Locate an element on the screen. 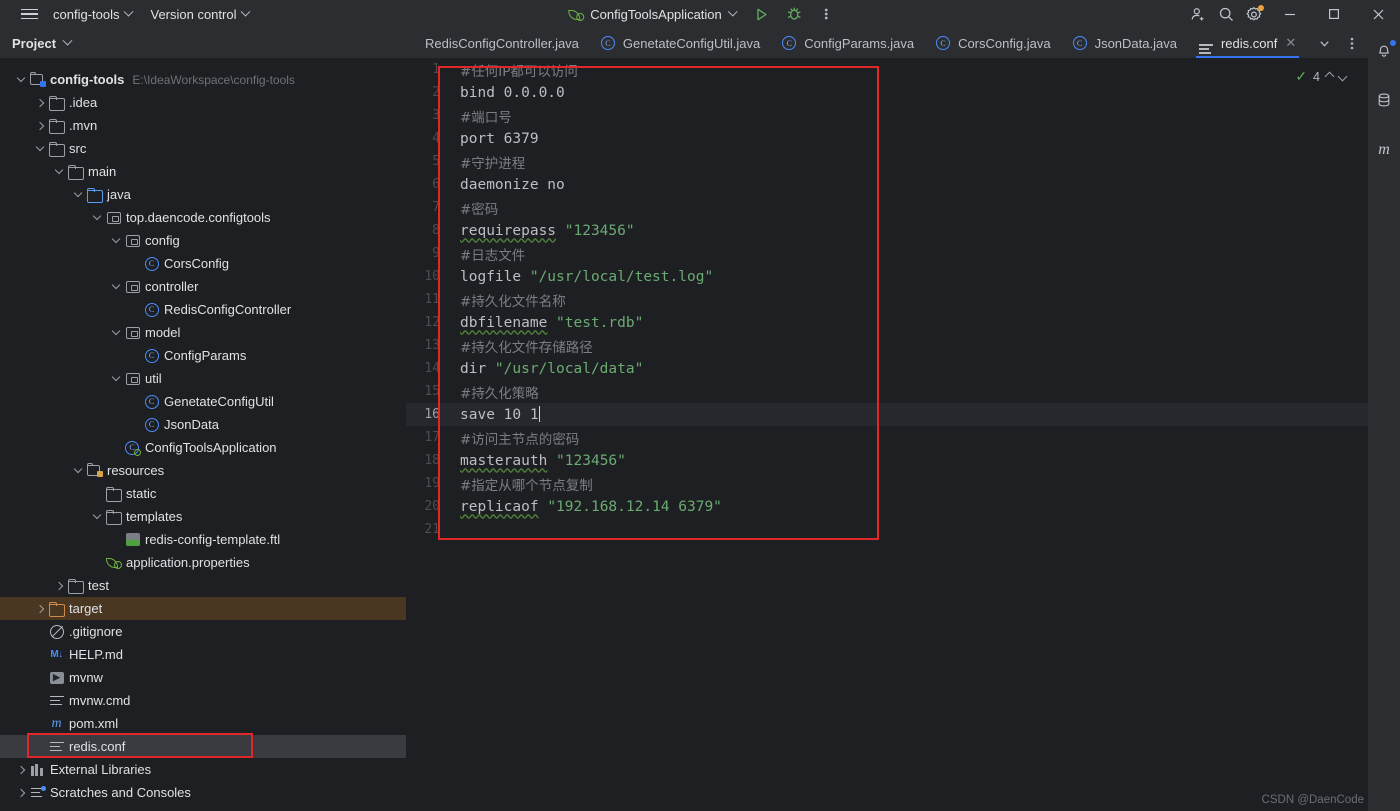 Image resolution: width=1400 pixels, height=811 pixels. search-icon is located at coordinates (1226, 14).